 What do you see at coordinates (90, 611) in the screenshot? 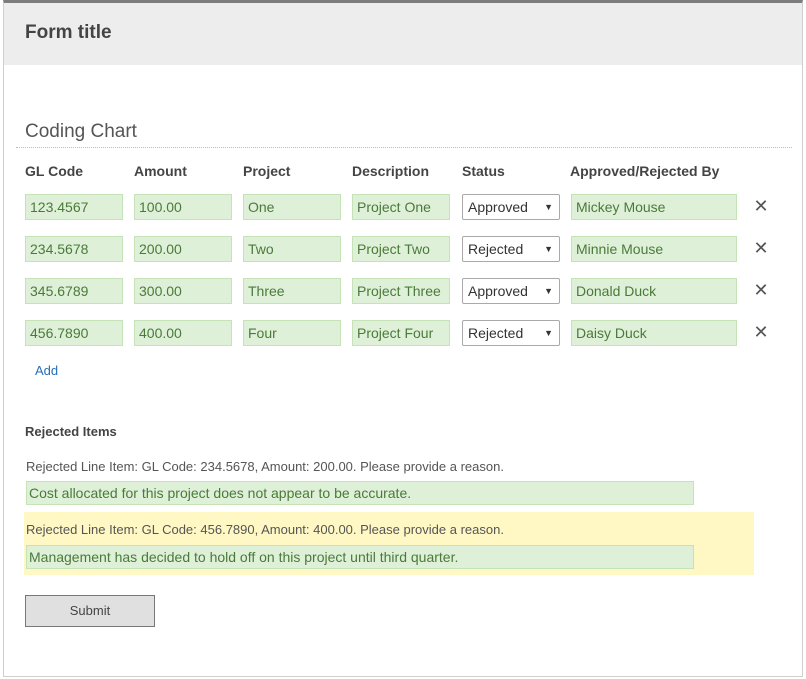
I see `submit-button: Submit` at bounding box center [90, 611].